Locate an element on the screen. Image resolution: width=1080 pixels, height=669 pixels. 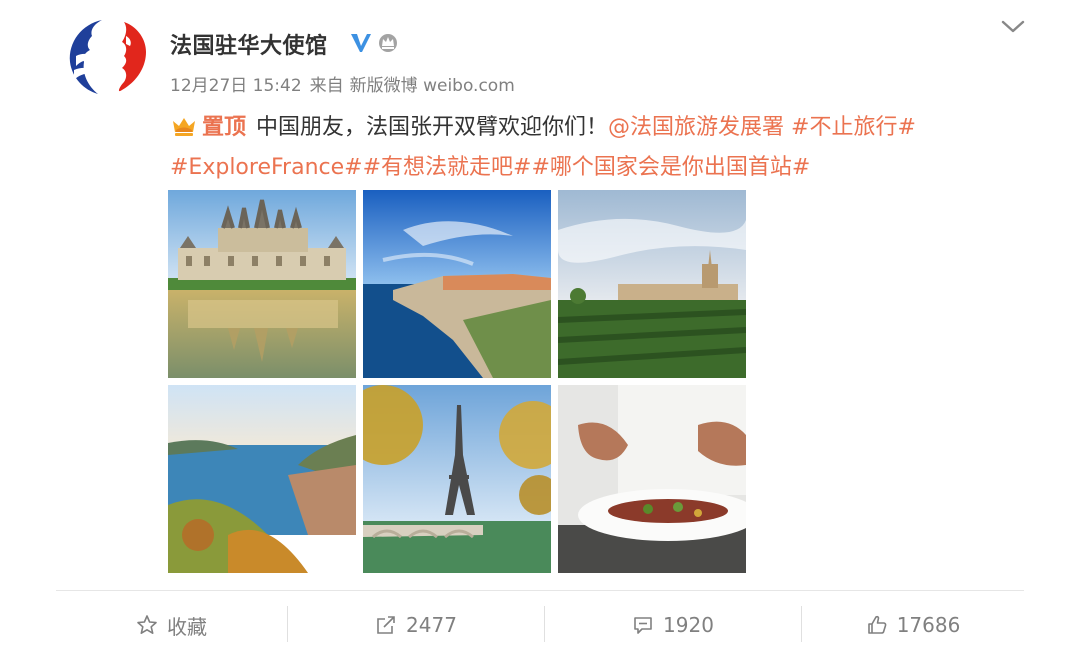
comment-button: 1920 is located at coordinates (673, 625).